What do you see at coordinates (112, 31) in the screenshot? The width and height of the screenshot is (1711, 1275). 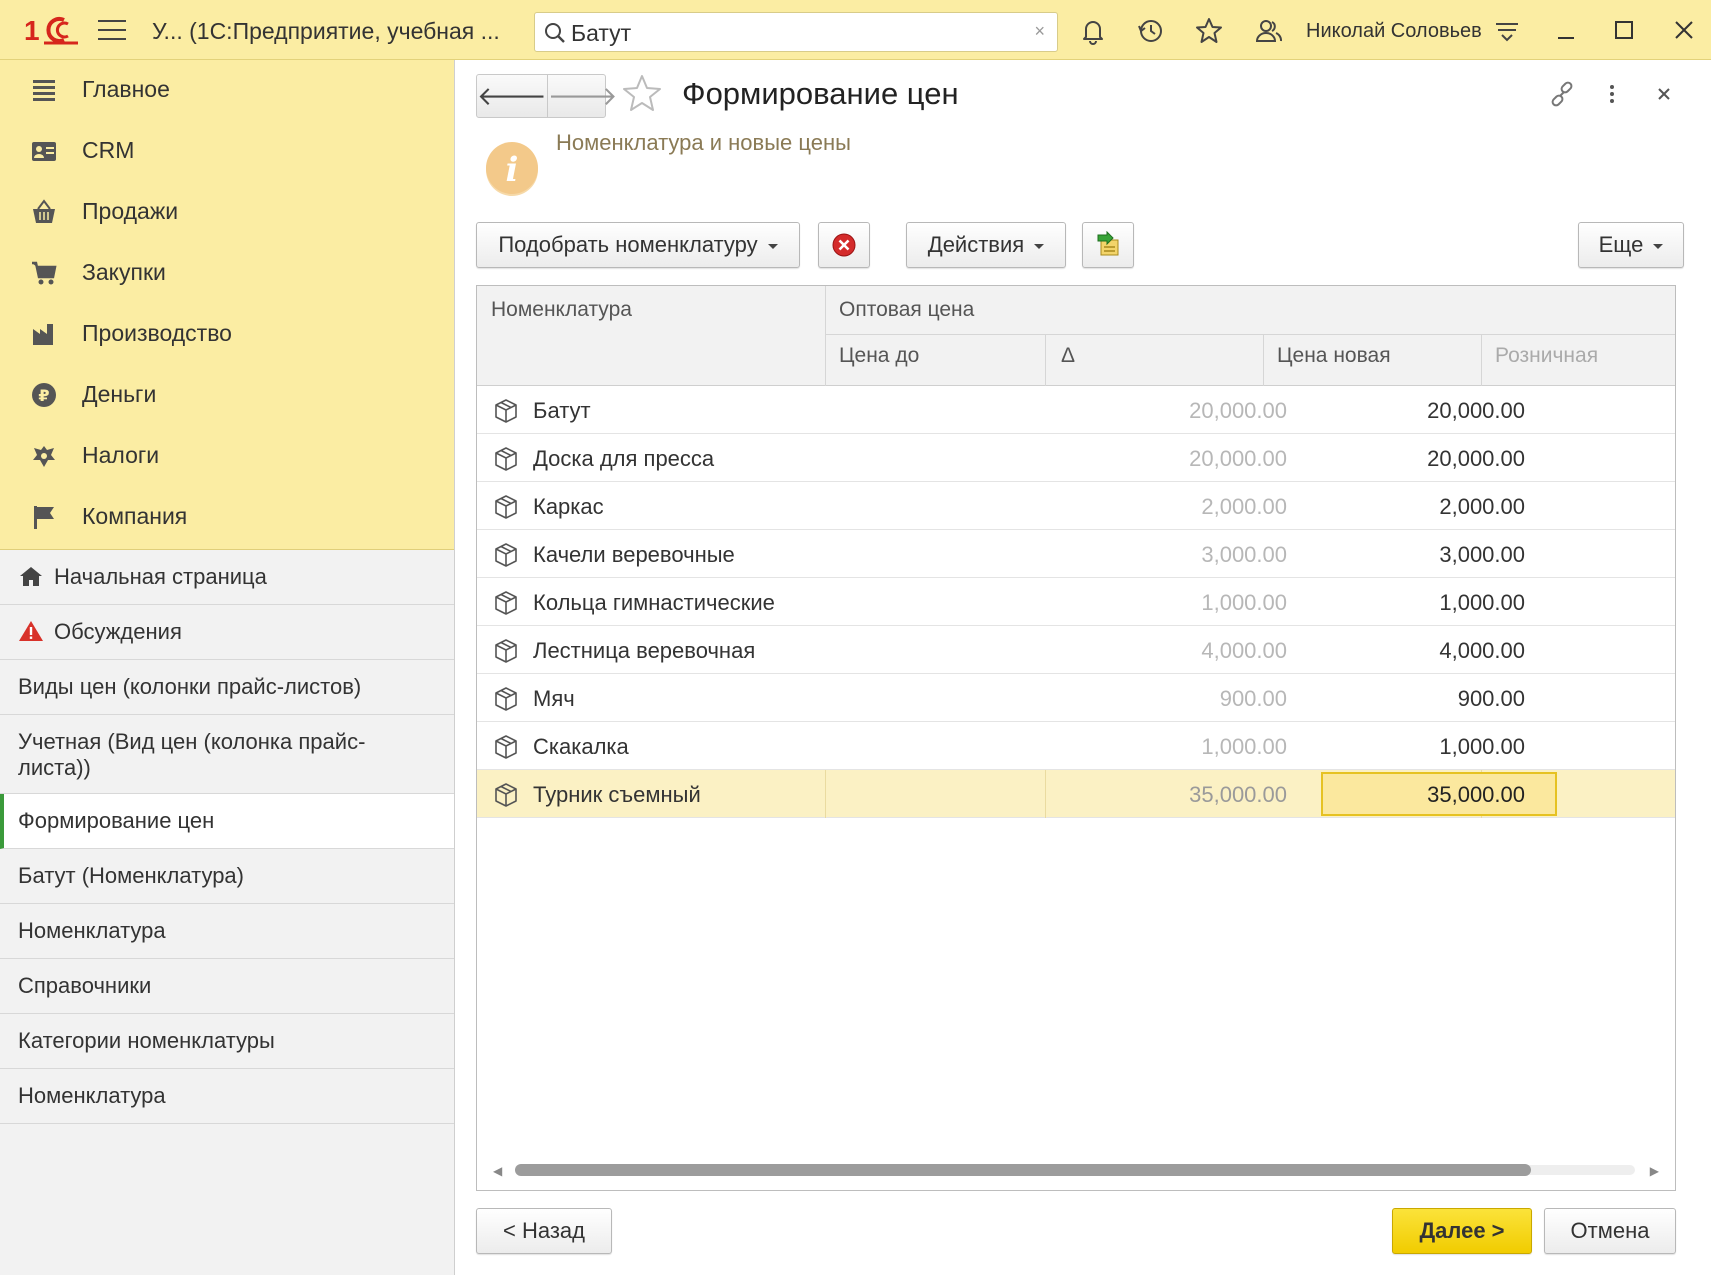 I see `main-menu-icon` at bounding box center [112, 31].